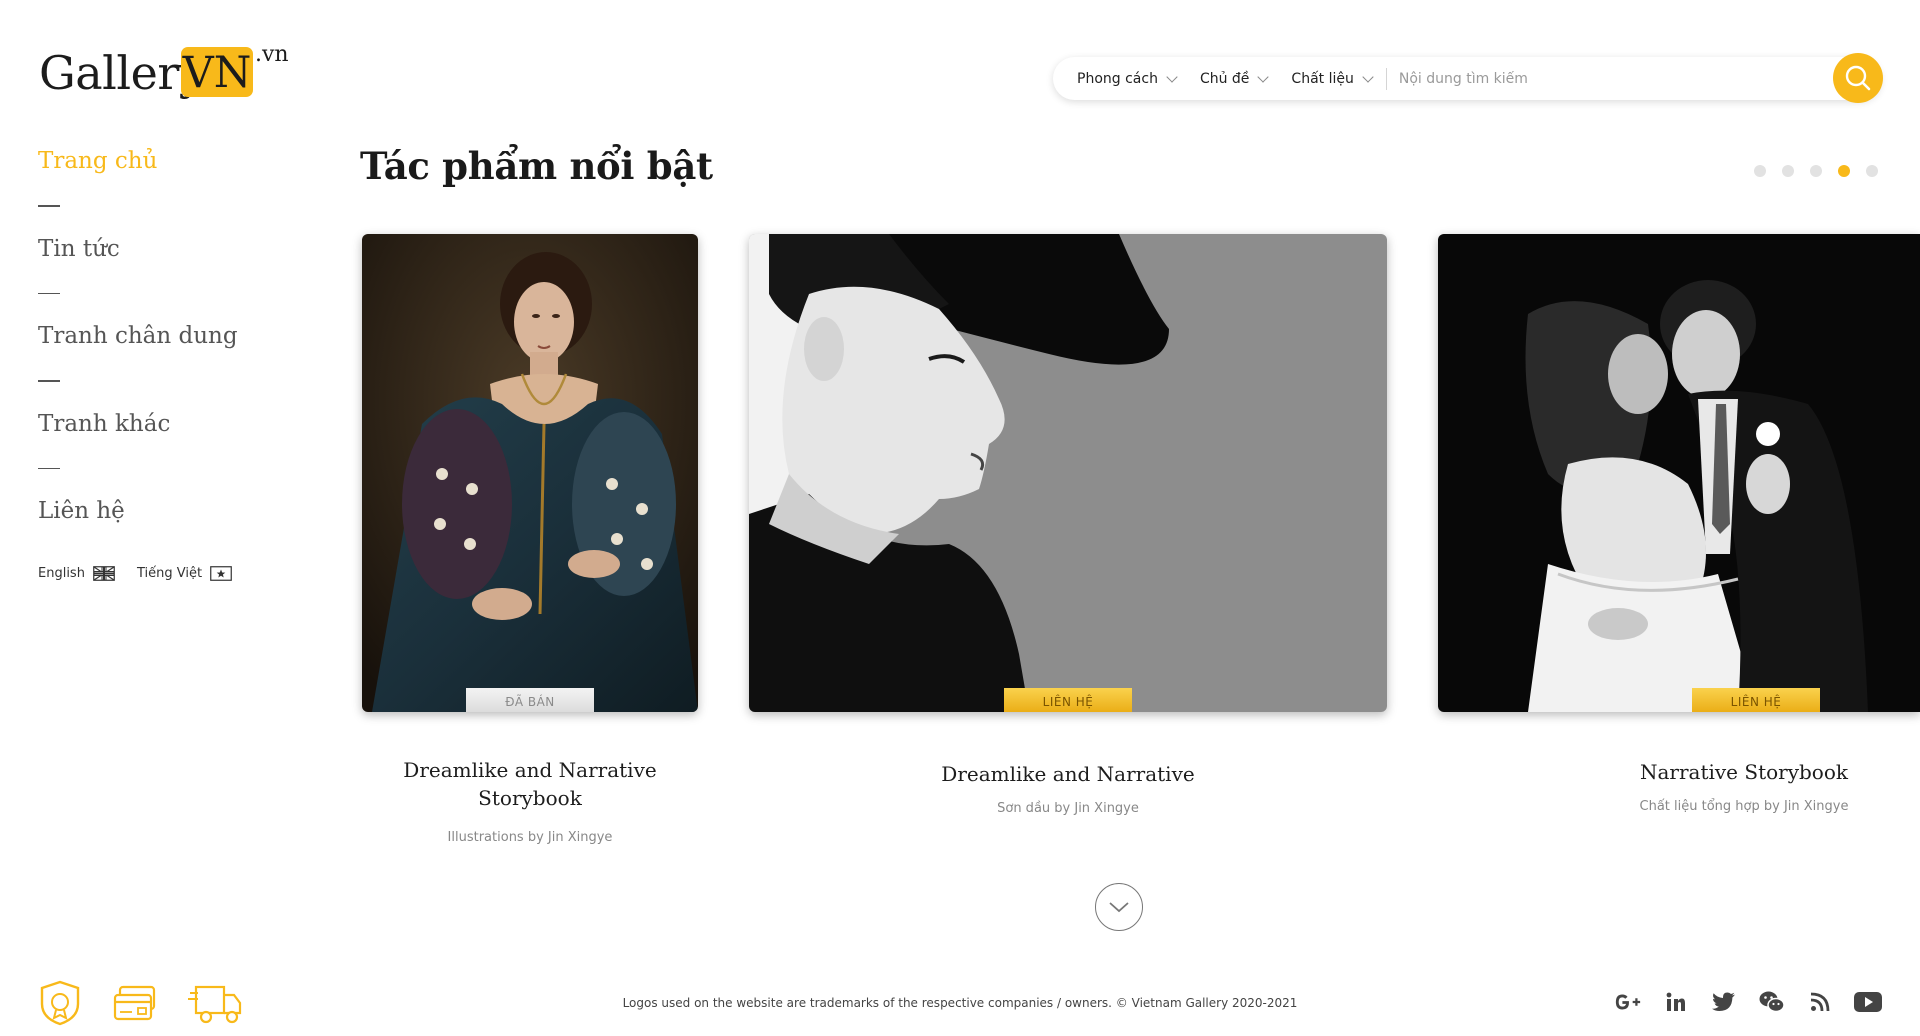 This screenshot has height=1036, width=1920. What do you see at coordinates (122, 73) in the screenshot?
I see `logo-text-gallery: Gallery` at bounding box center [122, 73].